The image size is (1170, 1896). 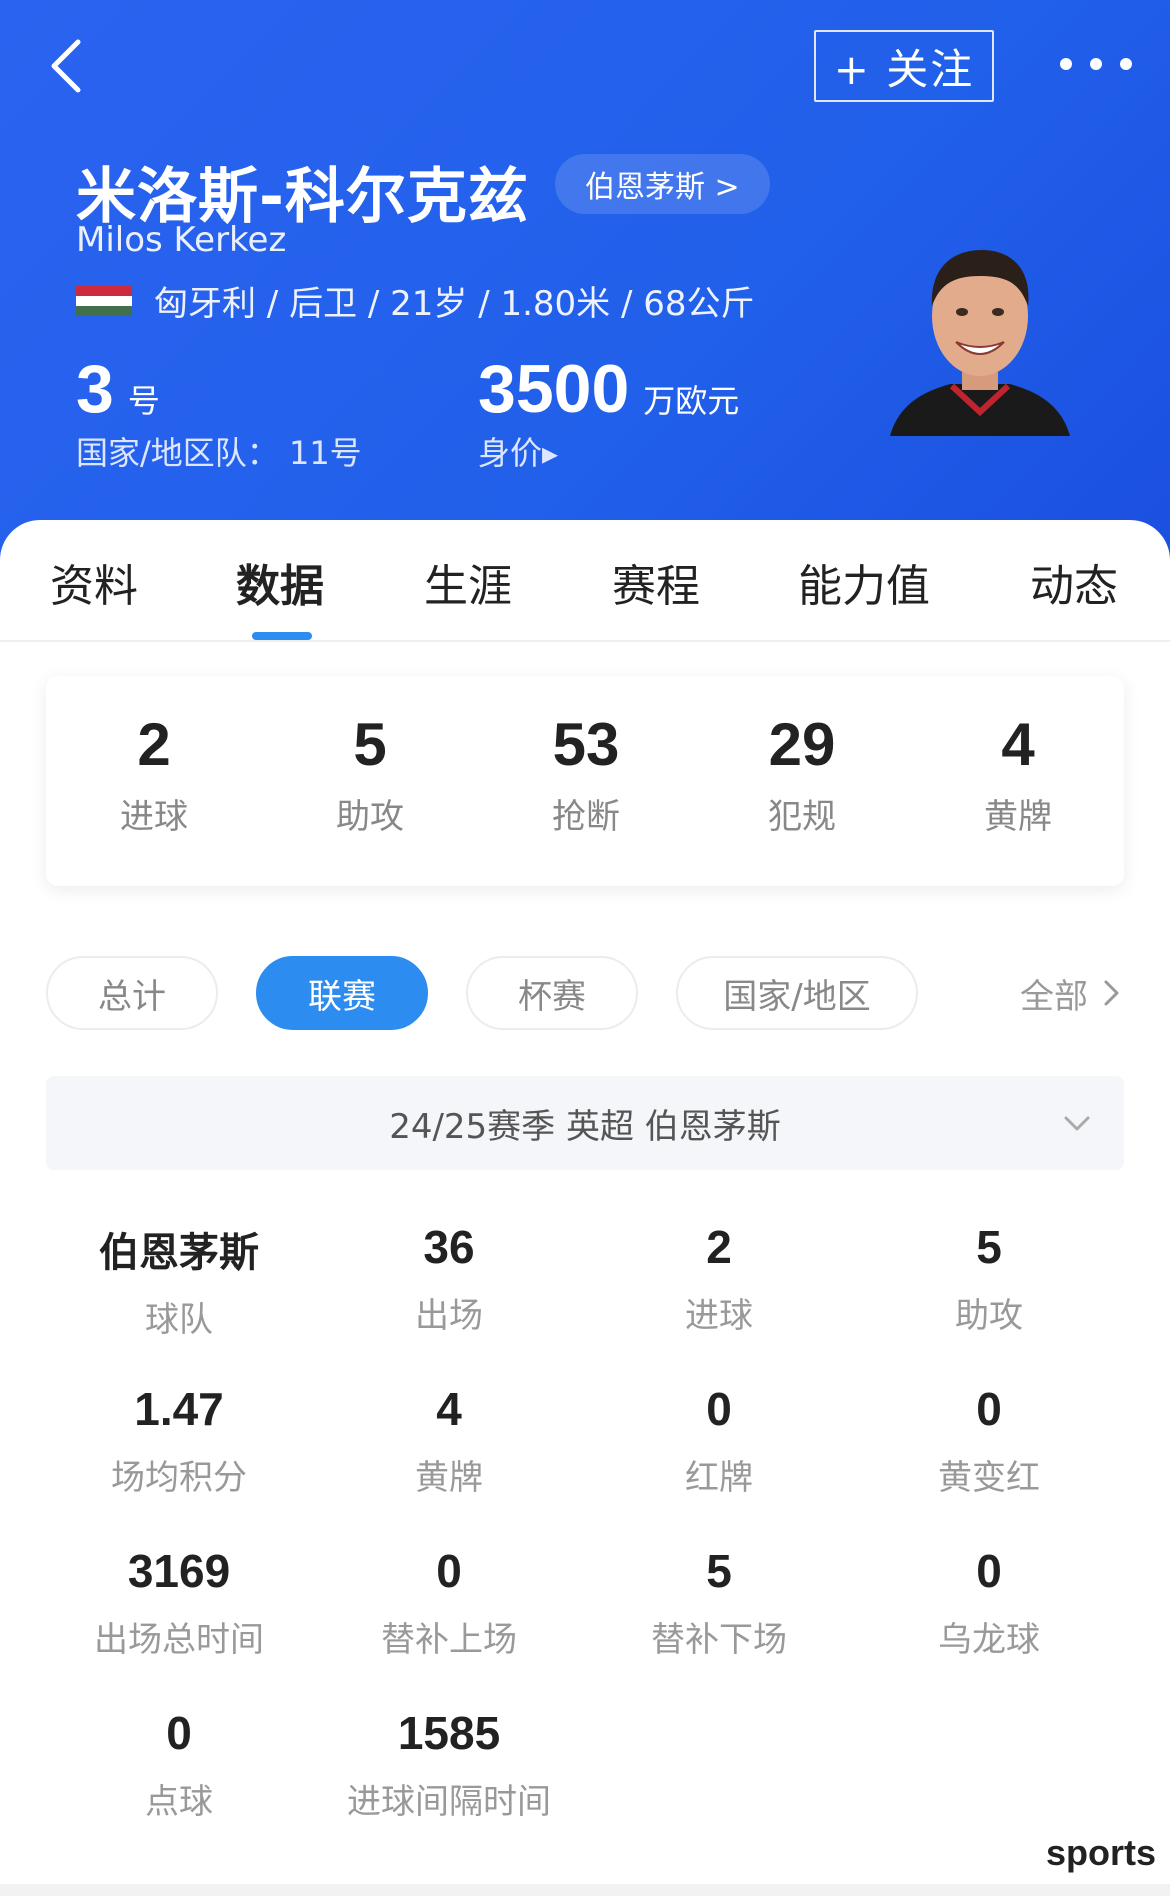 I want to click on stat-label: 替补上场, so click(x=449, y=1640).